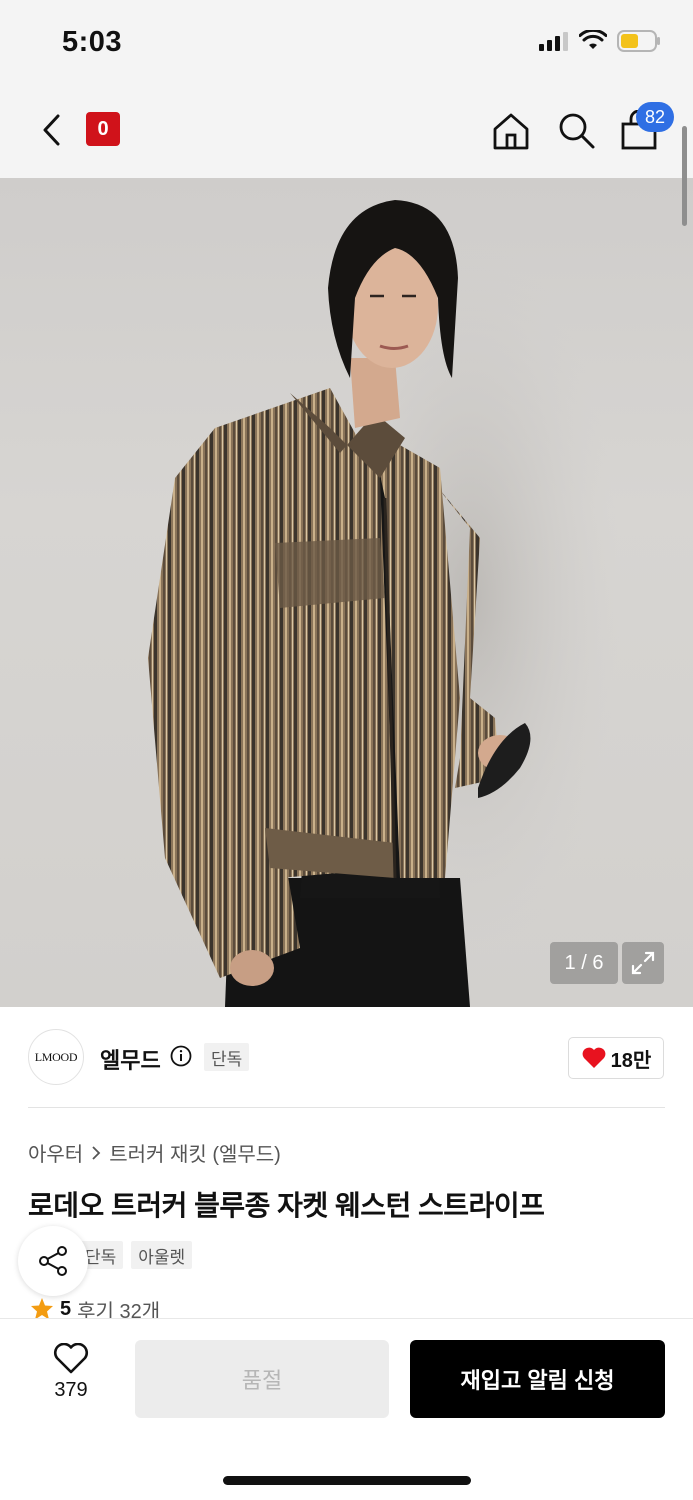 This screenshot has width=693, height=1500. I want to click on status-icons, so click(600, 41).